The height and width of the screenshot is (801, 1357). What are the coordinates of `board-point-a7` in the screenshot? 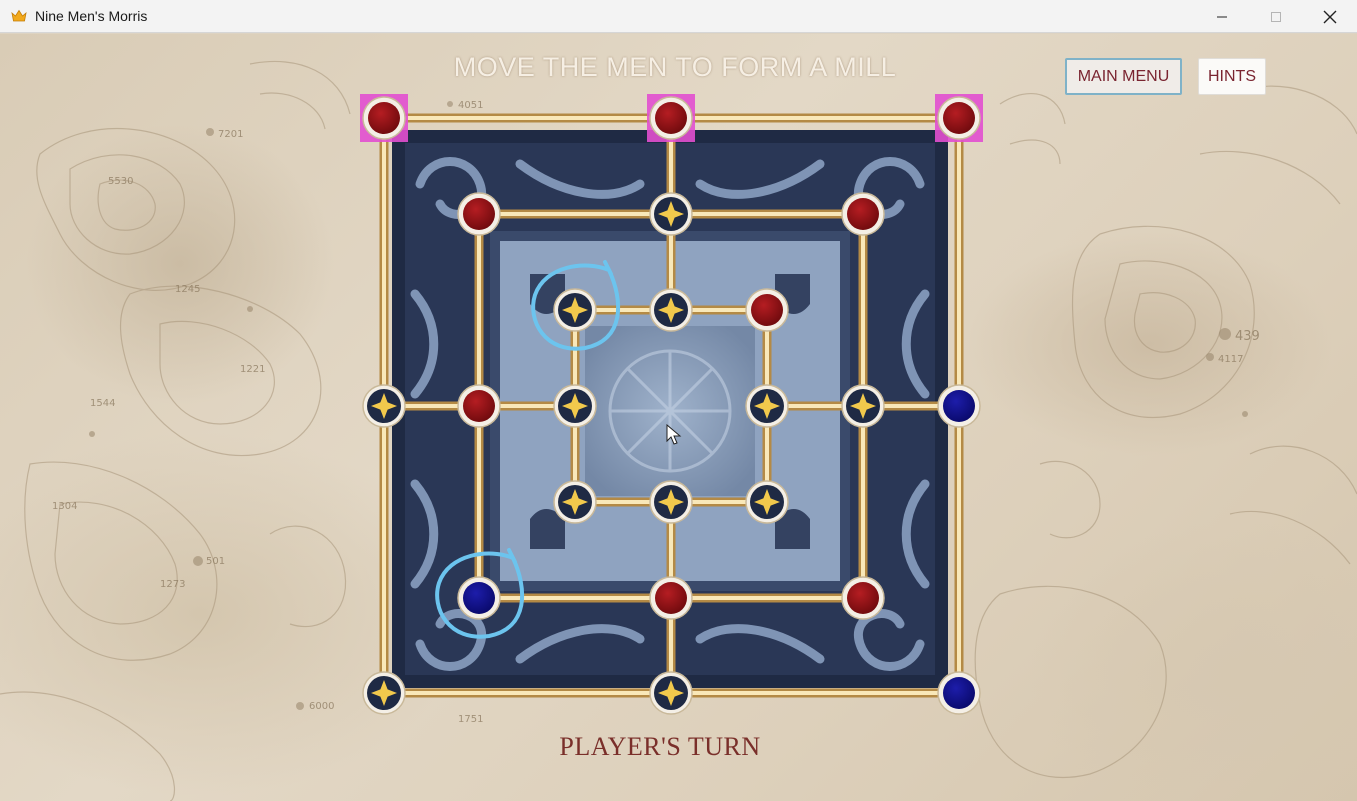 It's located at (384, 118).